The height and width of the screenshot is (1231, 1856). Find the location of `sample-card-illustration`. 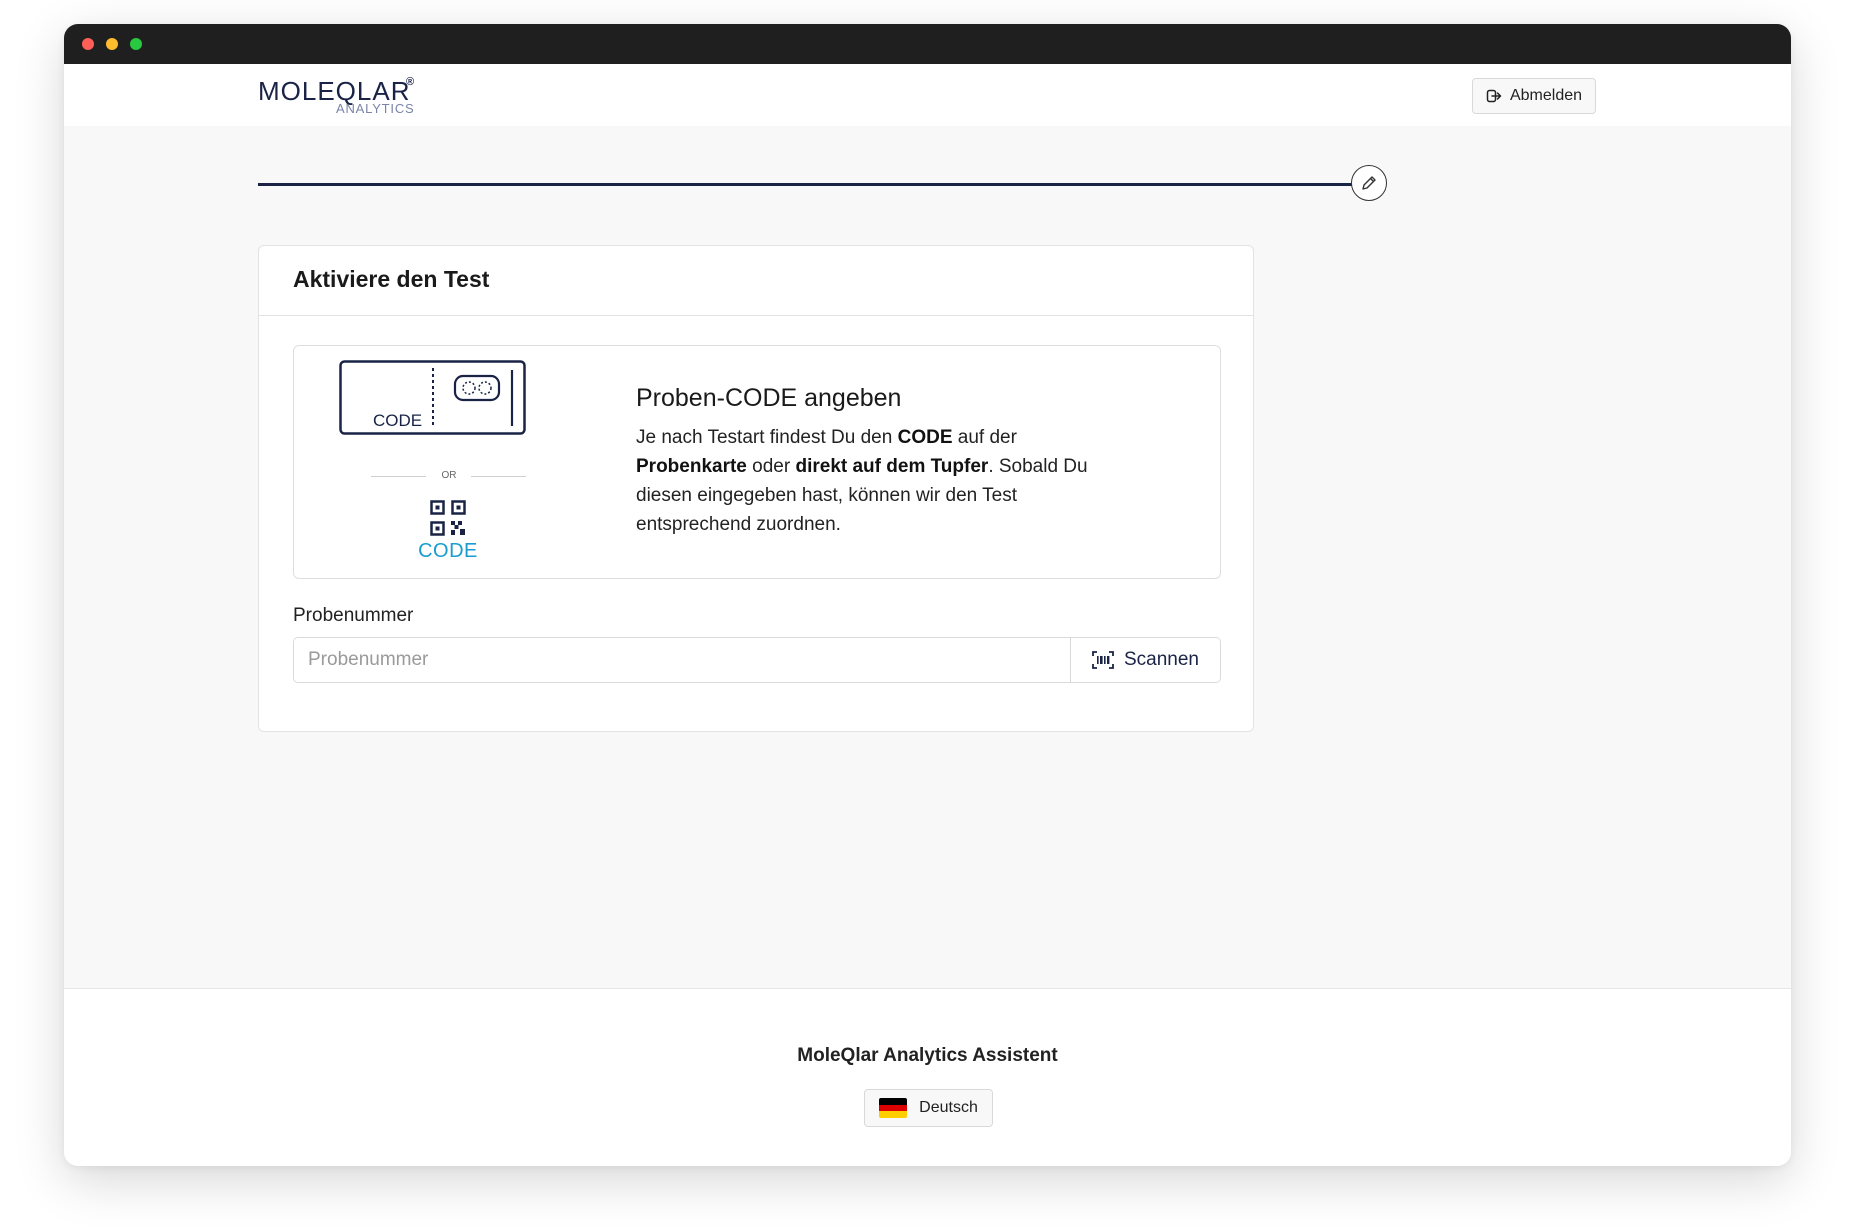

sample-card-illustration is located at coordinates (432, 397).